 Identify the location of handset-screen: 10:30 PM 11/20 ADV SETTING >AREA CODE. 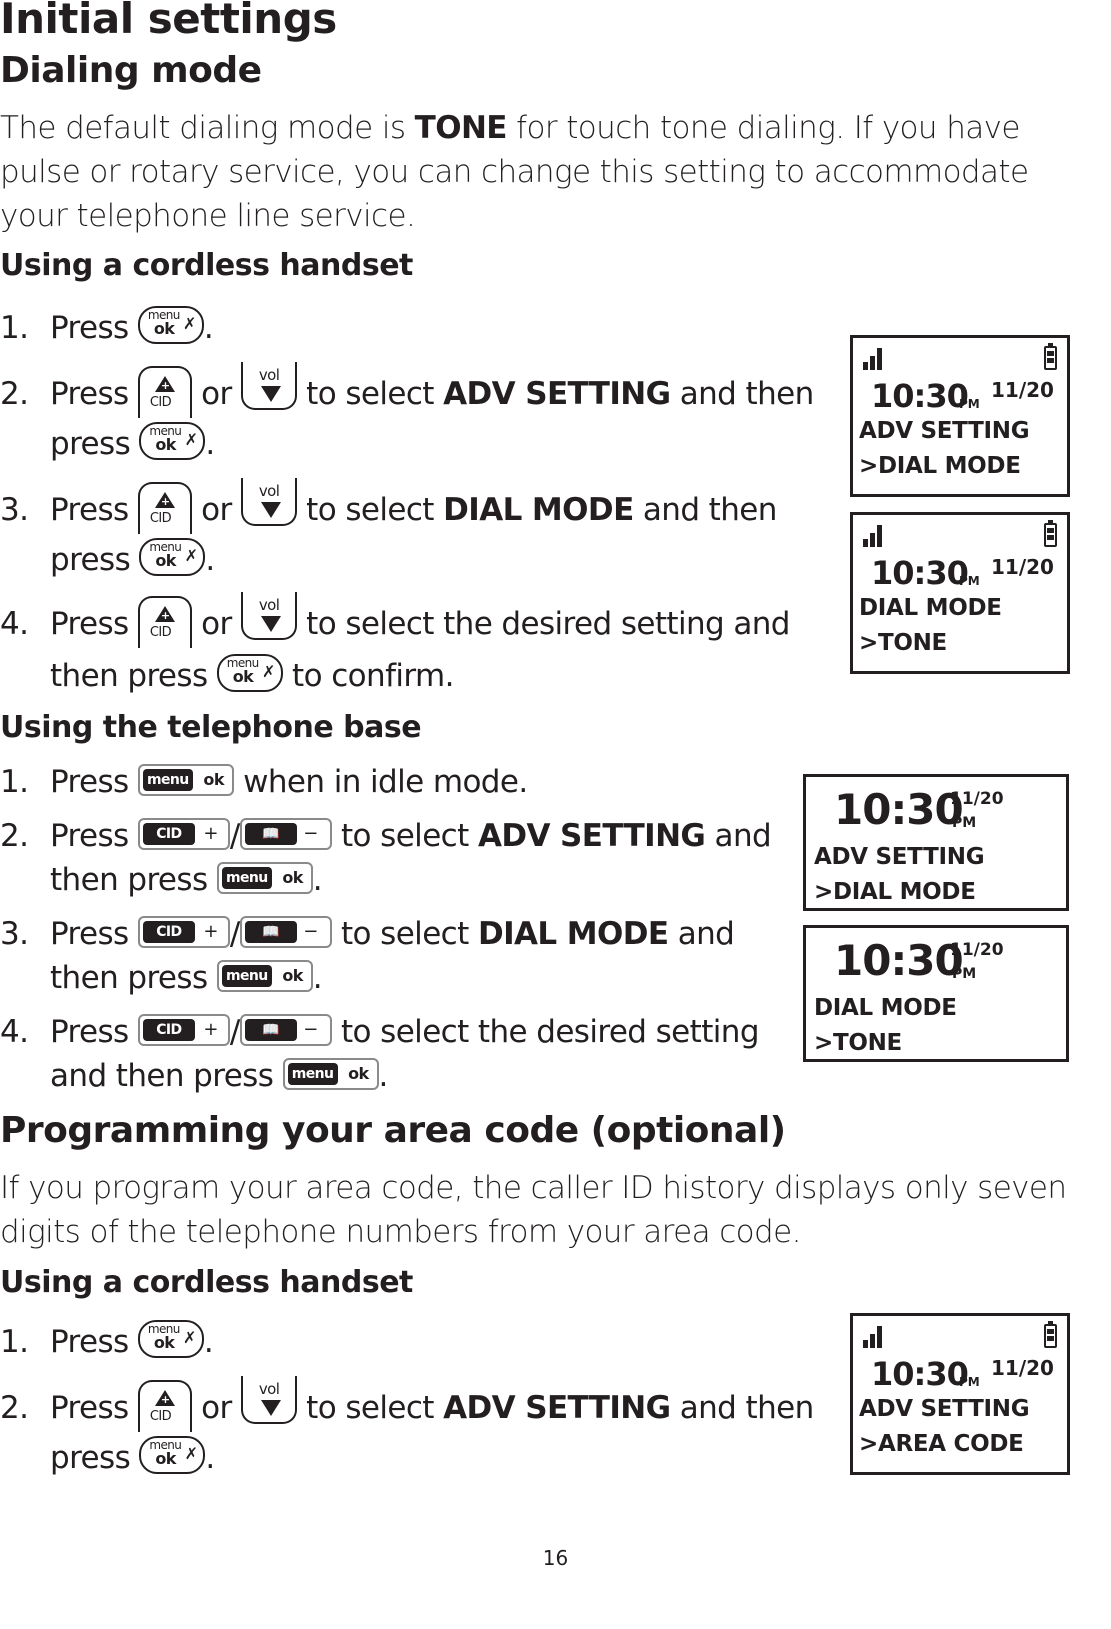
(960, 1394).